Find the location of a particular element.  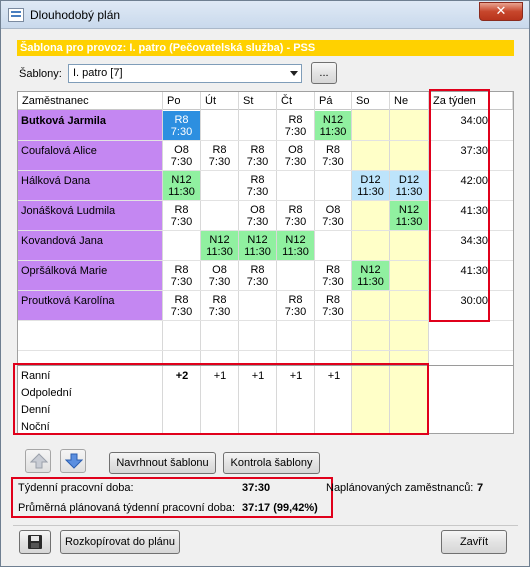

app-icon is located at coordinates (16, 15).